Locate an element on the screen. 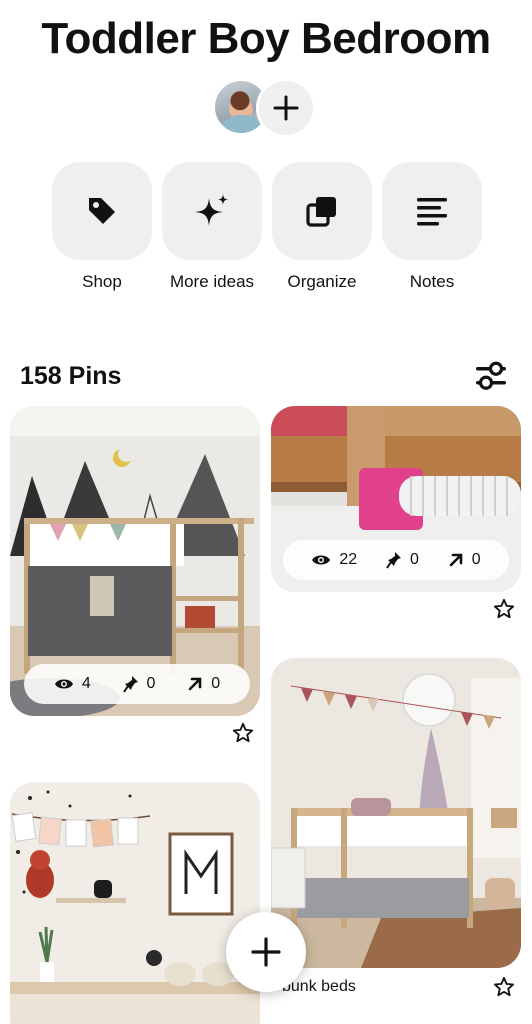 Image resolution: width=532 pixels, height=1024 pixels. add-pin-button is located at coordinates (266, 952).